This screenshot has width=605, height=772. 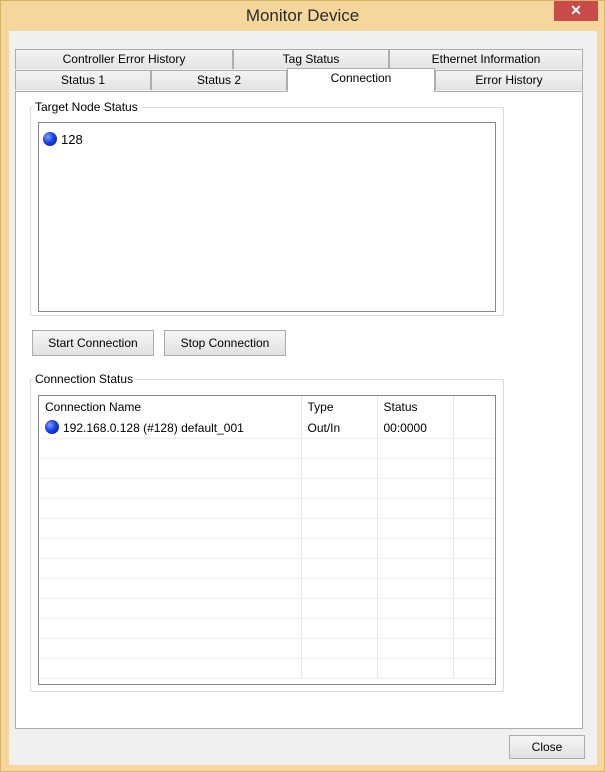 What do you see at coordinates (153, 428) in the screenshot?
I see `connection-name-text: 192.168.0.128 (#128) default_001` at bounding box center [153, 428].